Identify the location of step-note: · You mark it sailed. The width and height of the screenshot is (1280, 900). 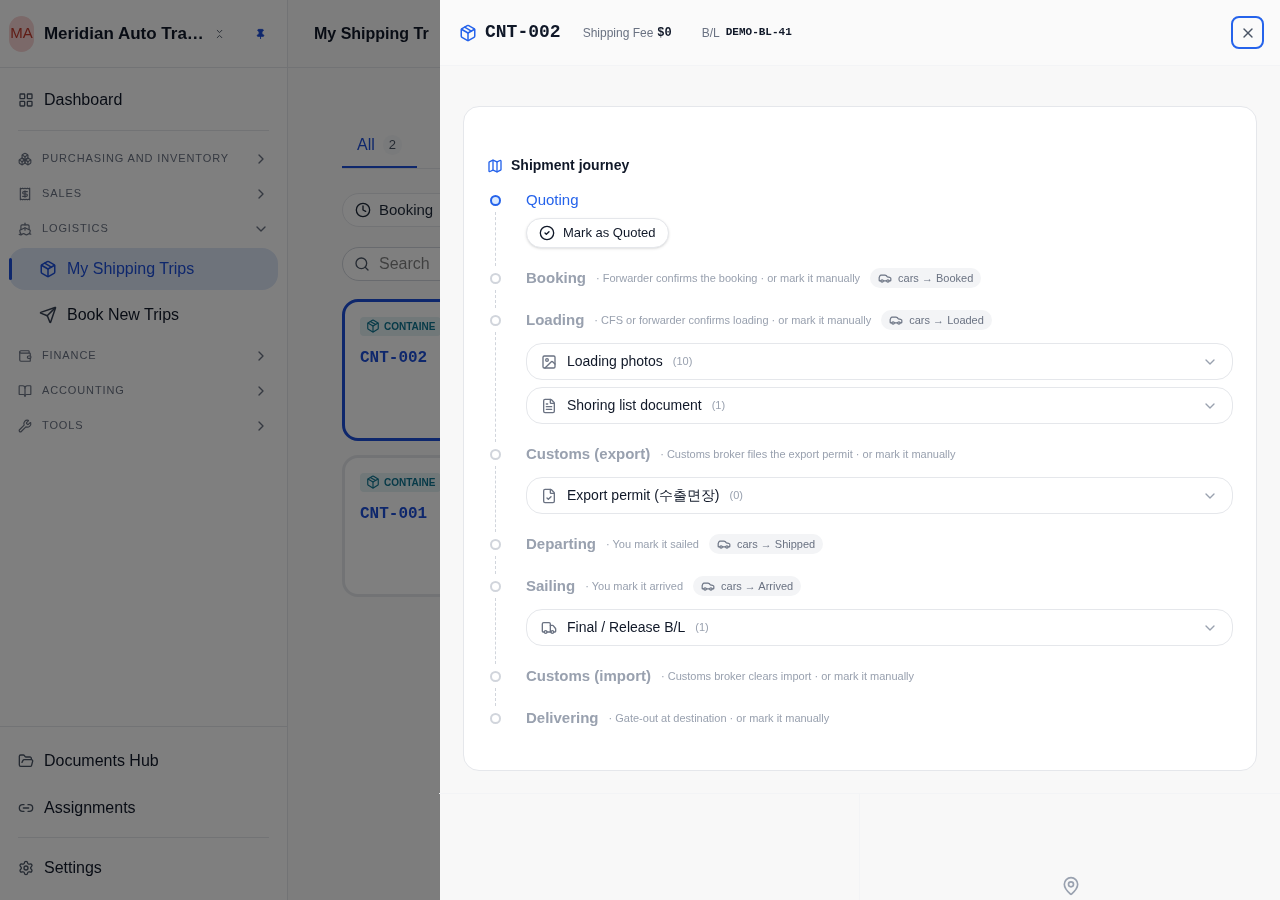
(652, 544).